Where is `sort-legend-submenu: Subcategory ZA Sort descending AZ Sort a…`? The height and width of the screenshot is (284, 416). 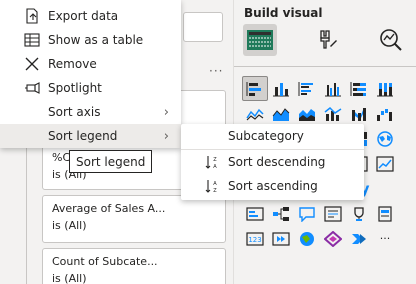 sort-legend-submenu: Subcategory ZA Sort descending AZ Sort a… is located at coordinates (272, 162).